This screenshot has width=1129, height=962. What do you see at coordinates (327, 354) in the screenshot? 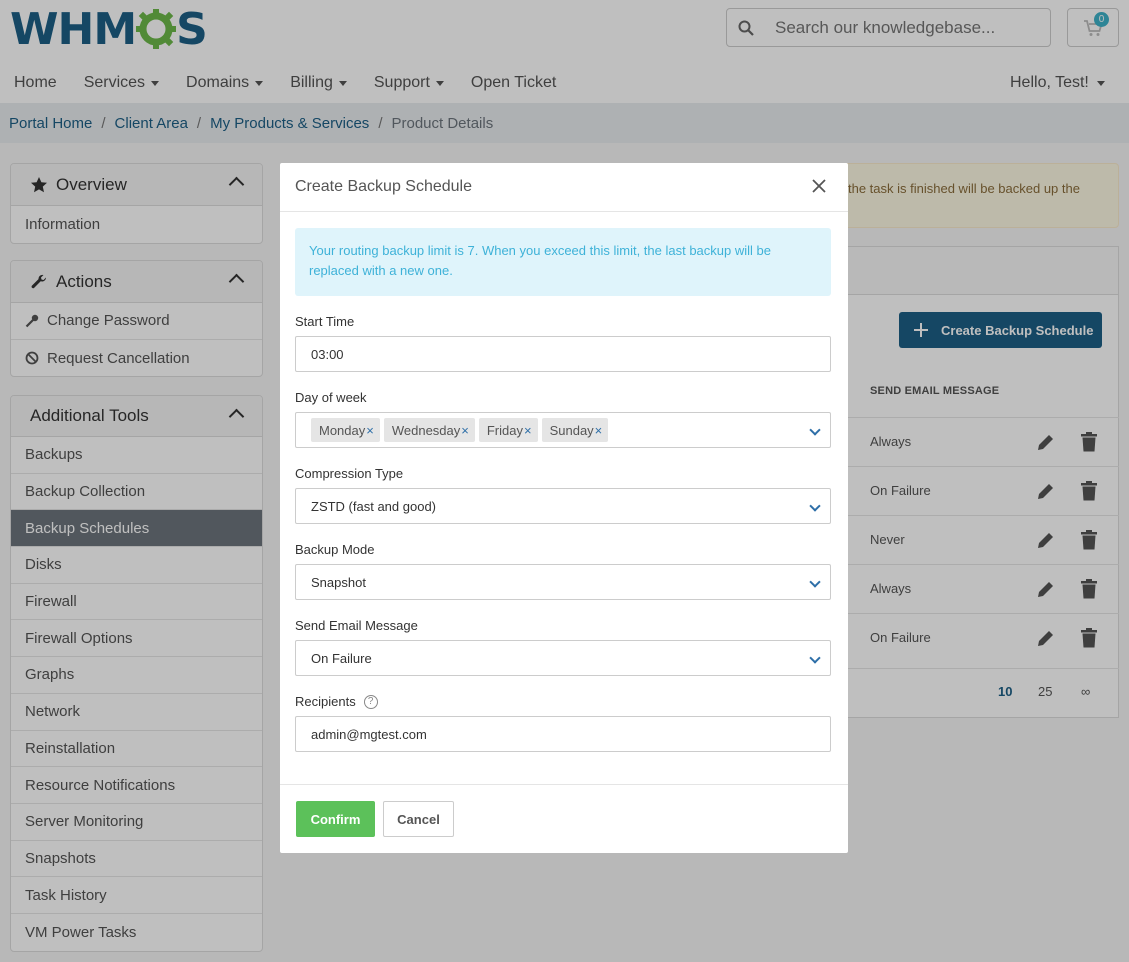
I see `start-time-value: 03:00` at bounding box center [327, 354].